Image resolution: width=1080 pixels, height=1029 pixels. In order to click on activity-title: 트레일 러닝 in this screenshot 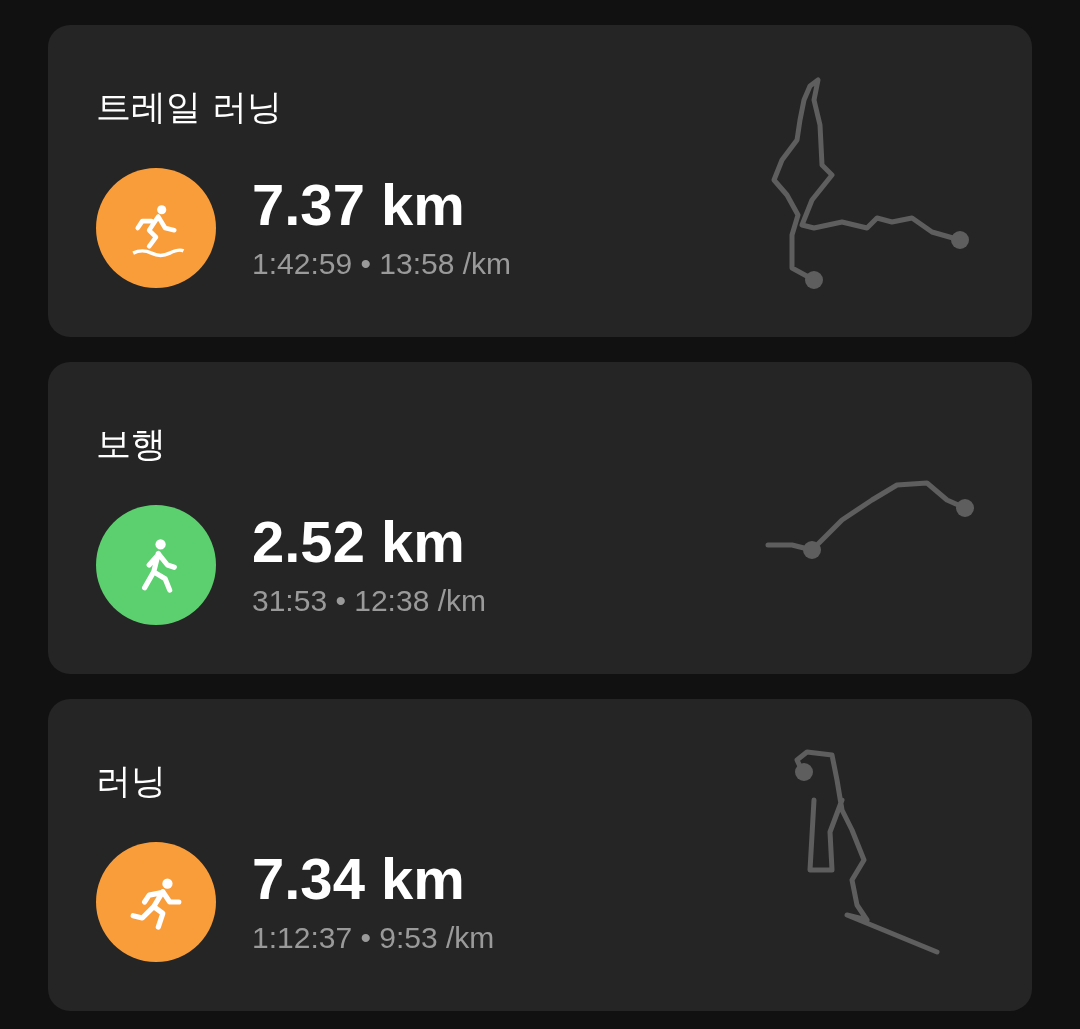, I will do `click(190, 107)`.